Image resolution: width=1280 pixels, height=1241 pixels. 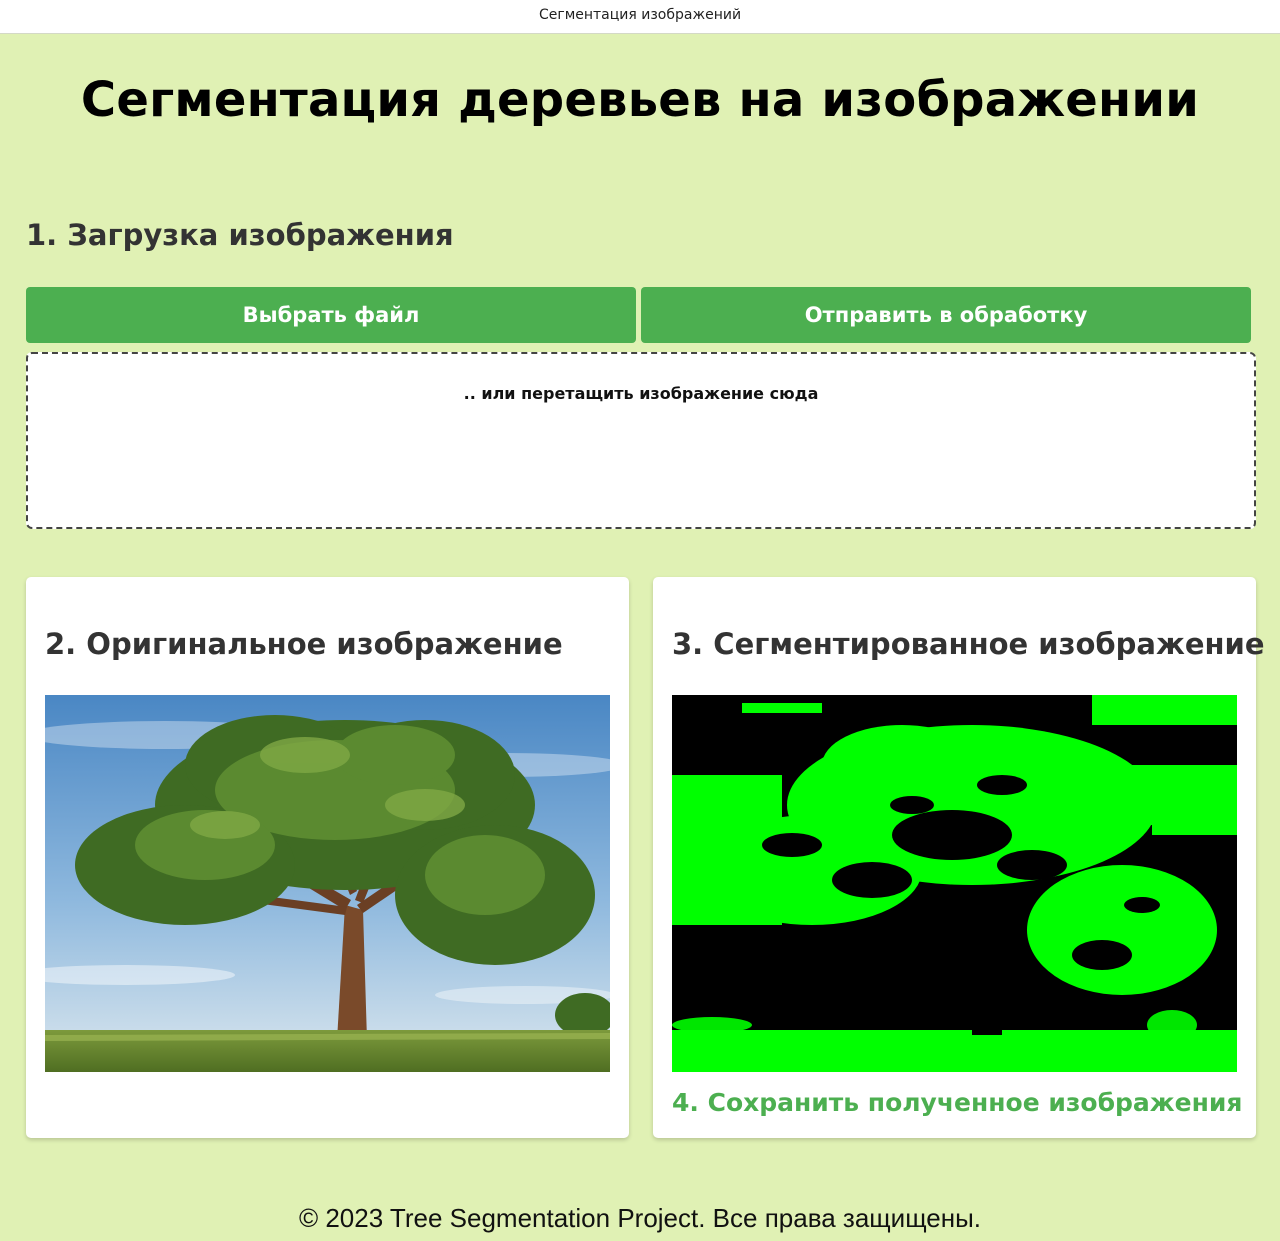 I want to click on submit-processing-button: Отправить в обработку, so click(x=946, y=315).